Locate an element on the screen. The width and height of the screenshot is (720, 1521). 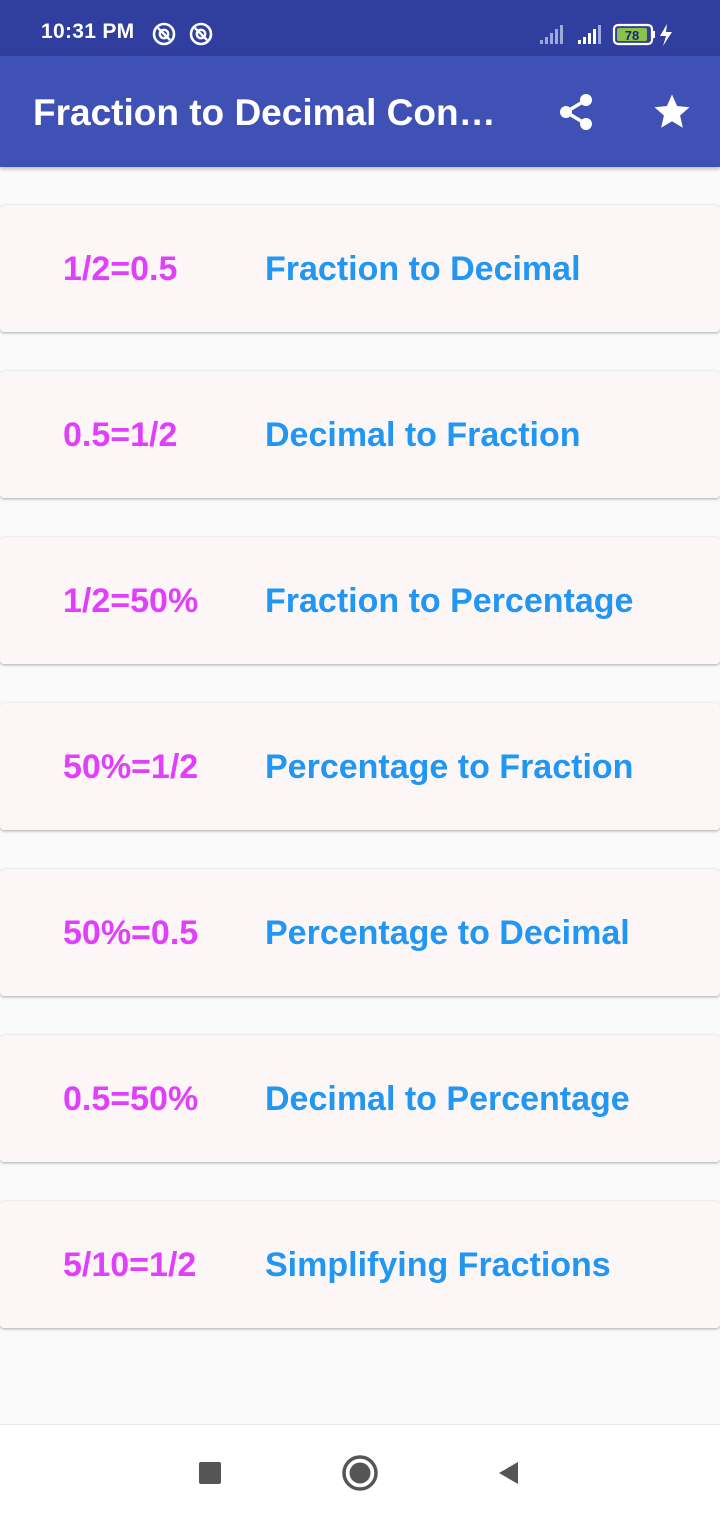
menu-card-percentage-to-fraction: 50%=1/2 Percentage to Fraction is located at coordinates (360, 766).